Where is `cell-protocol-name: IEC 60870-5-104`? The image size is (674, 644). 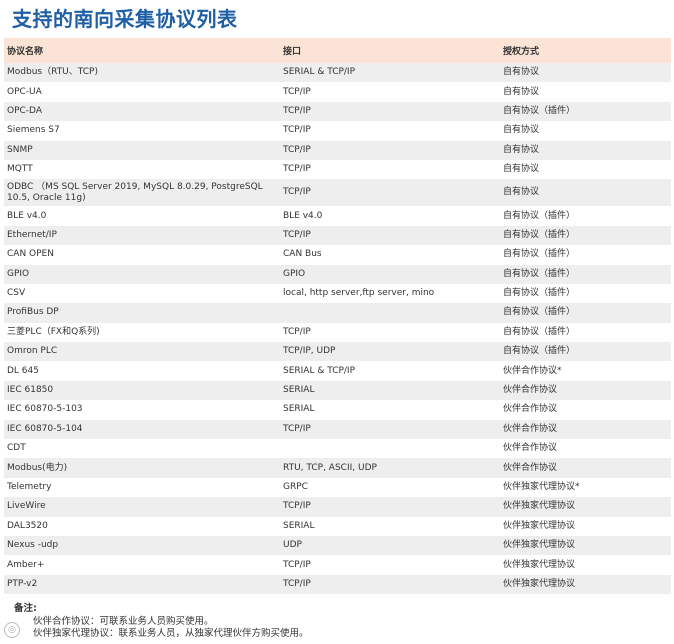 cell-protocol-name: IEC 60870-5-104 is located at coordinates (142, 429).